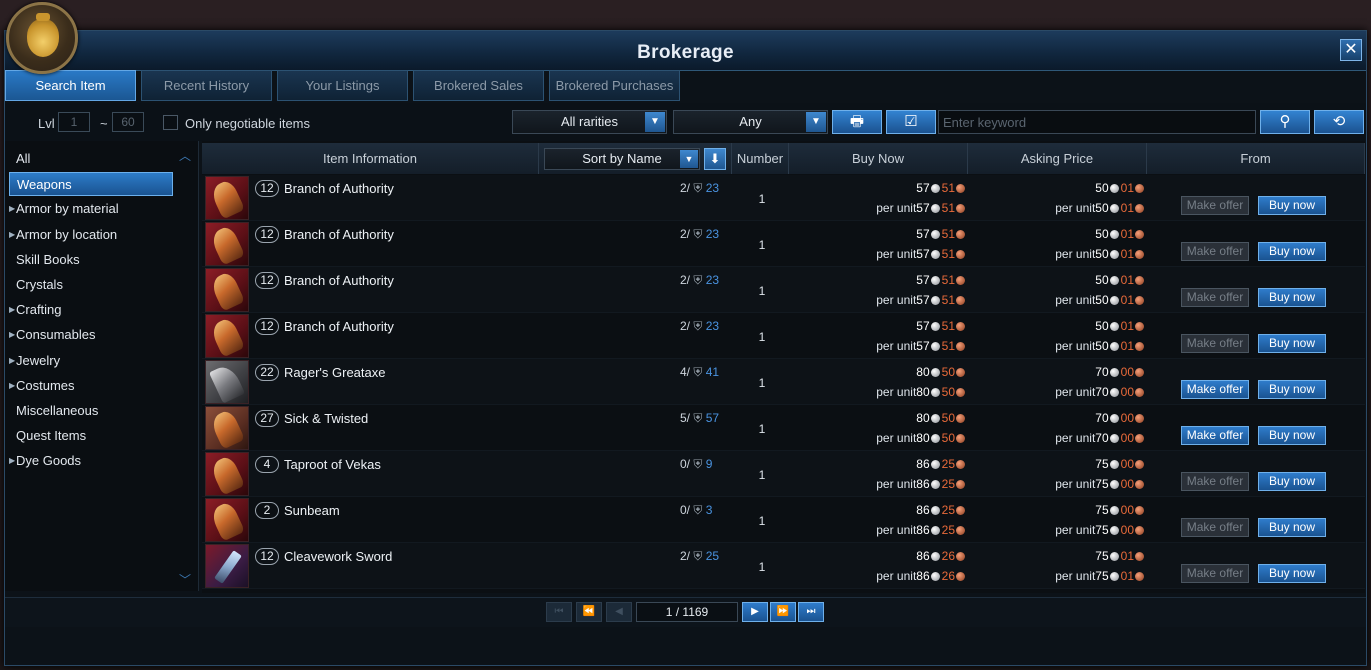 The image size is (1371, 670). I want to click on grade-dropdown: Any ▼, so click(750, 122).